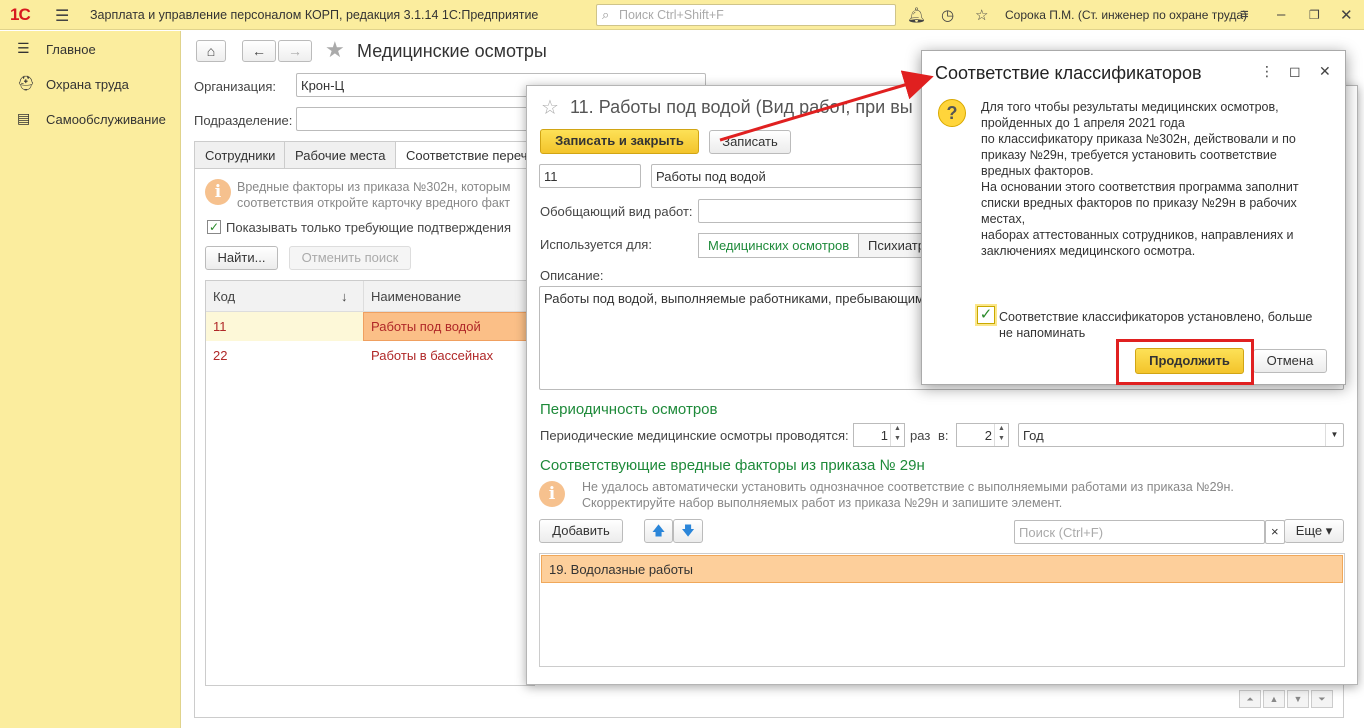 The height and width of the screenshot is (728, 1364). Describe the element at coordinates (1003, 219) in the screenshot. I see `message-line: местах,` at that location.